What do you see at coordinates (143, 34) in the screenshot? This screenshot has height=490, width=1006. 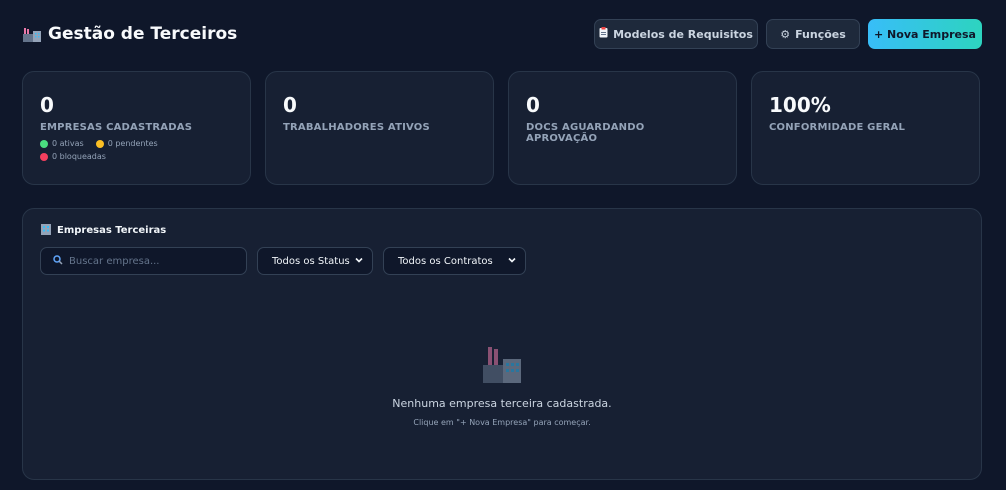 I see `page-title-text: Gestão de Terceiros` at bounding box center [143, 34].